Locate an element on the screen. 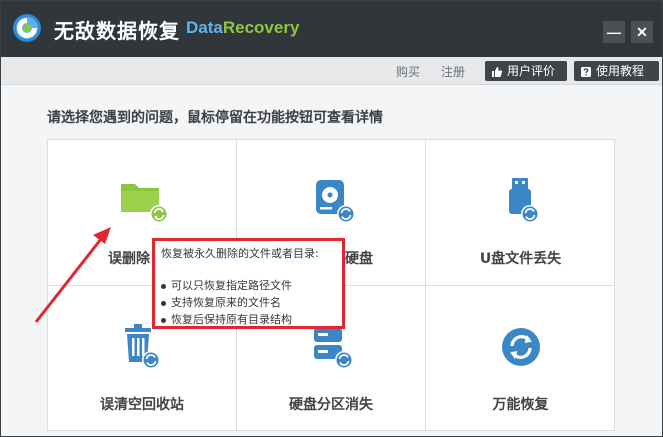 The width and height of the screenshot is (663, 437). brand-recovery-text: Recovery is located at coordinates (261, 27).